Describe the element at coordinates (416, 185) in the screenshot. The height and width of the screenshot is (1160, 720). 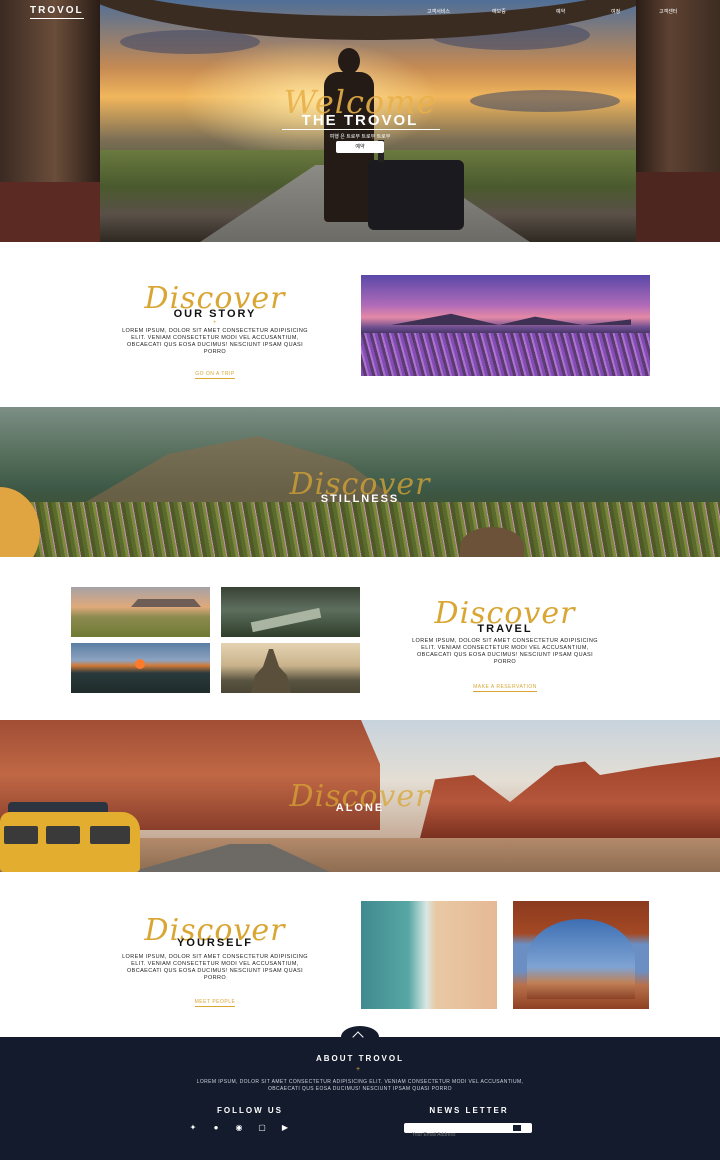
I see `suitcase` at that location.